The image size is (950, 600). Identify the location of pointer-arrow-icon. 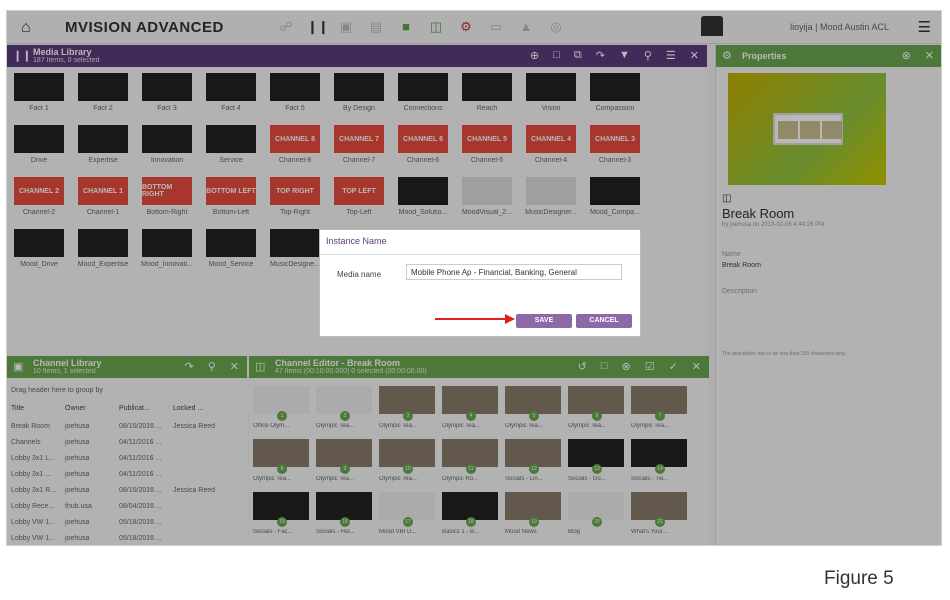
(475, 319).